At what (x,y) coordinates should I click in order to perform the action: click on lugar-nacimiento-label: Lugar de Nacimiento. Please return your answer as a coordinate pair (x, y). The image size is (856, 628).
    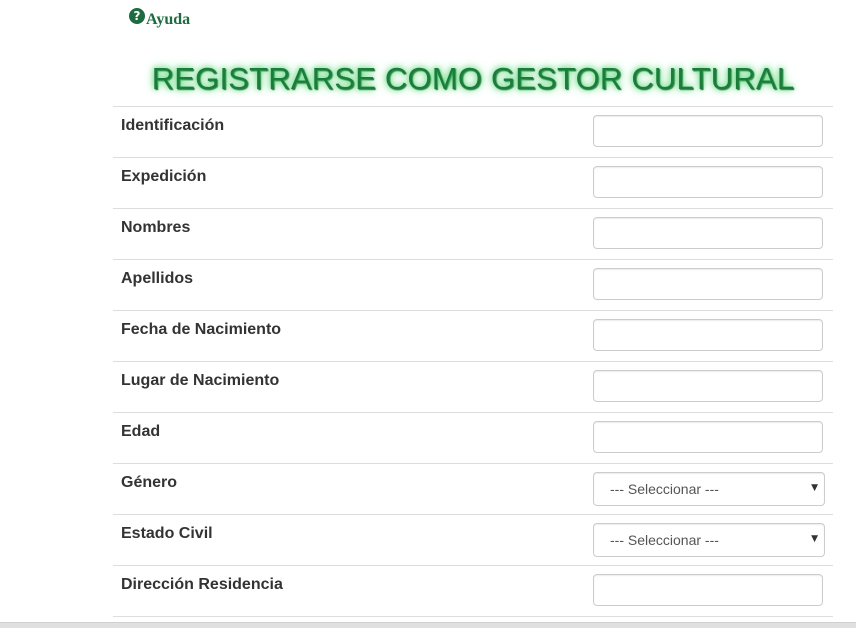
    Looking at the image, I should click on (200, 380).